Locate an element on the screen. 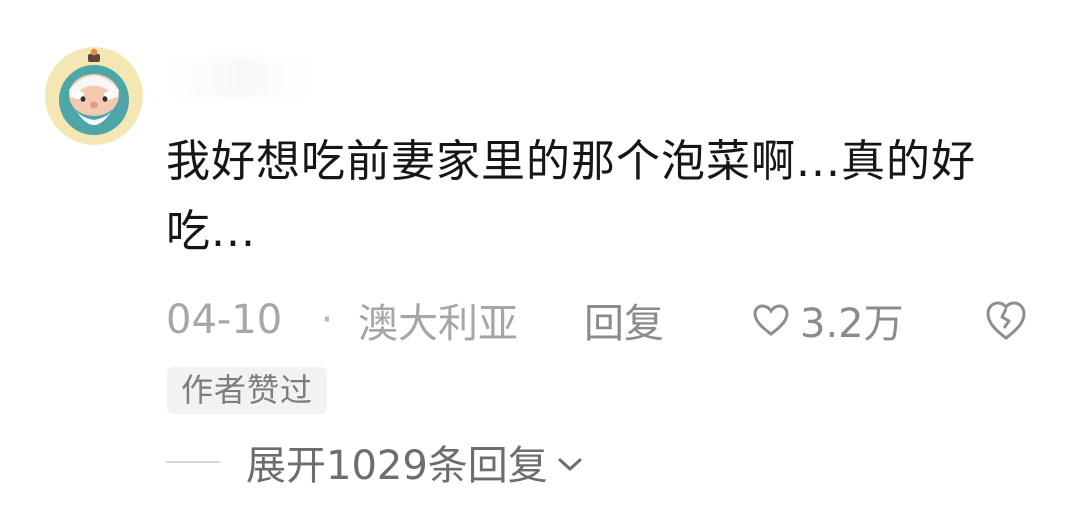 The image size is (1080, 525). comment-location: 澳大利亚 is located at coordinates (438, 324).